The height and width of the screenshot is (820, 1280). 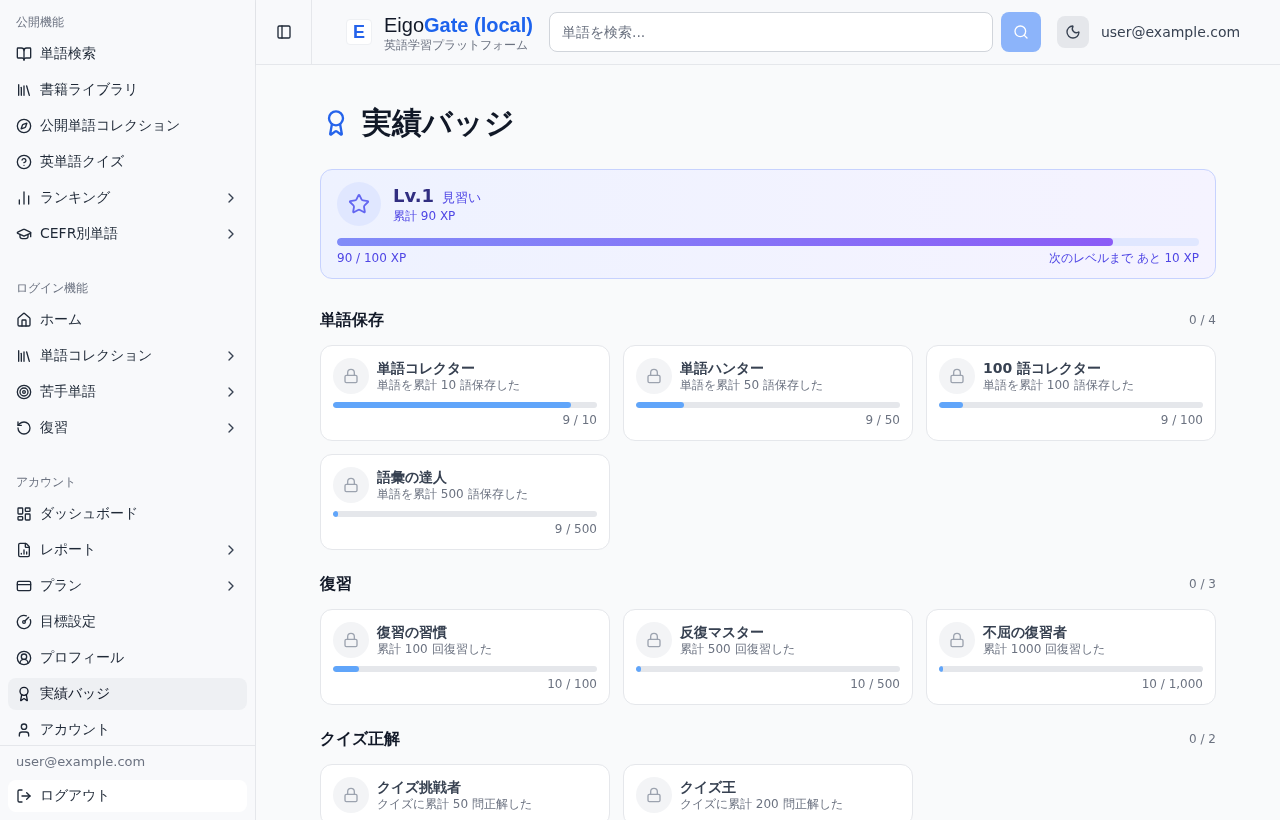 What do you see at coordinates (127, 586) in the screenshot?
I see `sidebar-item: プラン` at bounding box center [127, 586].